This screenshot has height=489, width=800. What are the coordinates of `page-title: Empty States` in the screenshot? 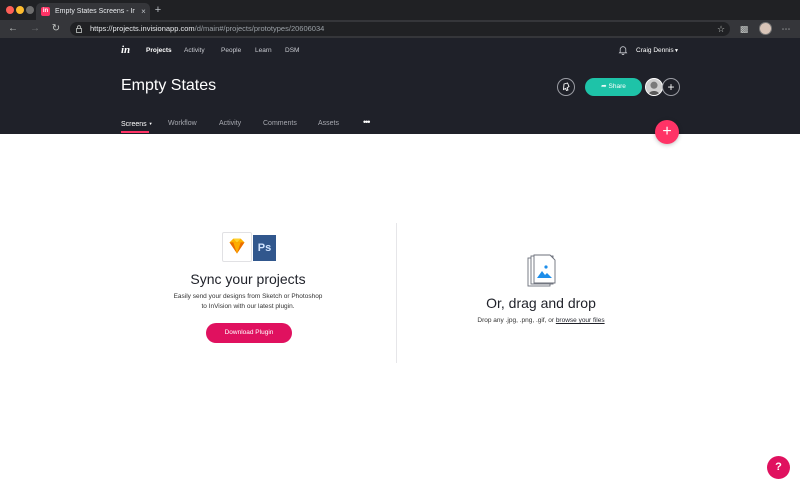 It's located at (169, 85).